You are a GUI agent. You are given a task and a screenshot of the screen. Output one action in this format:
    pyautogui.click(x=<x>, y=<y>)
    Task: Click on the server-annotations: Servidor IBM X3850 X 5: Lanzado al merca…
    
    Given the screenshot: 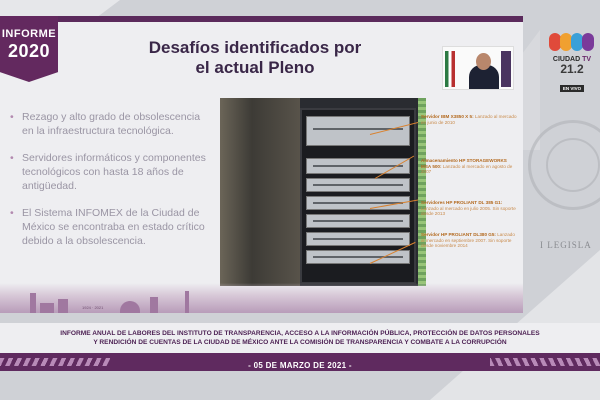 What is the action you would take?
    pyautogui.click(x=469, y=199)
    